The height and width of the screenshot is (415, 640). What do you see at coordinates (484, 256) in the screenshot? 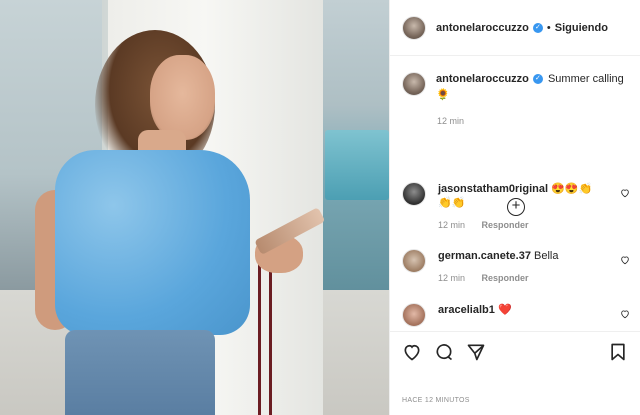
I see `comment-username: german.canete.37` at bounding box center [484, 256].